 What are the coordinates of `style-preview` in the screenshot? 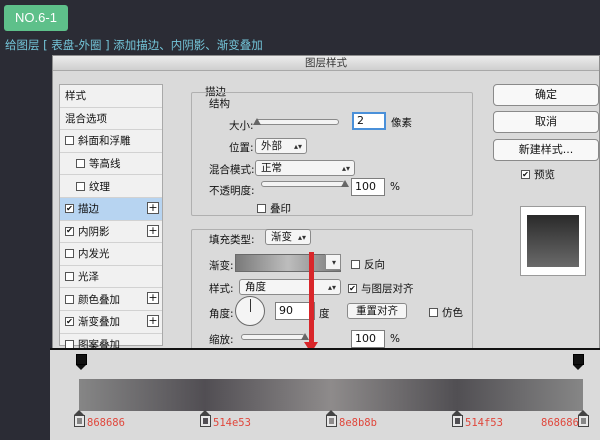 It's located at (553, 241).